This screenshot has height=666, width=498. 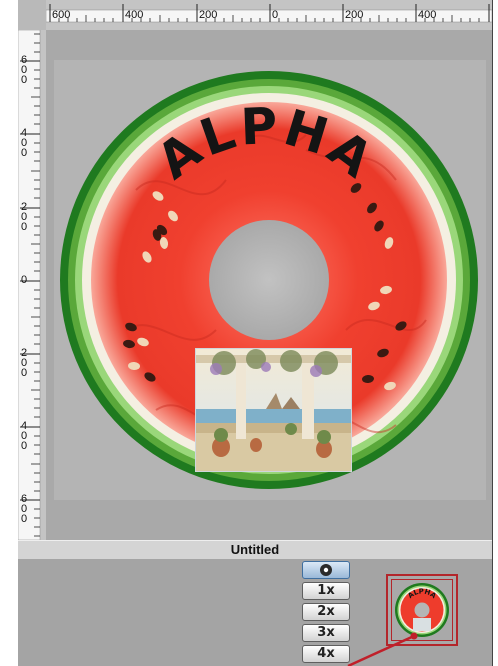 What do you see at coordinates (32, 15) in the screenshot?
I see `ruler-corner` at bounding box center [32, 15].